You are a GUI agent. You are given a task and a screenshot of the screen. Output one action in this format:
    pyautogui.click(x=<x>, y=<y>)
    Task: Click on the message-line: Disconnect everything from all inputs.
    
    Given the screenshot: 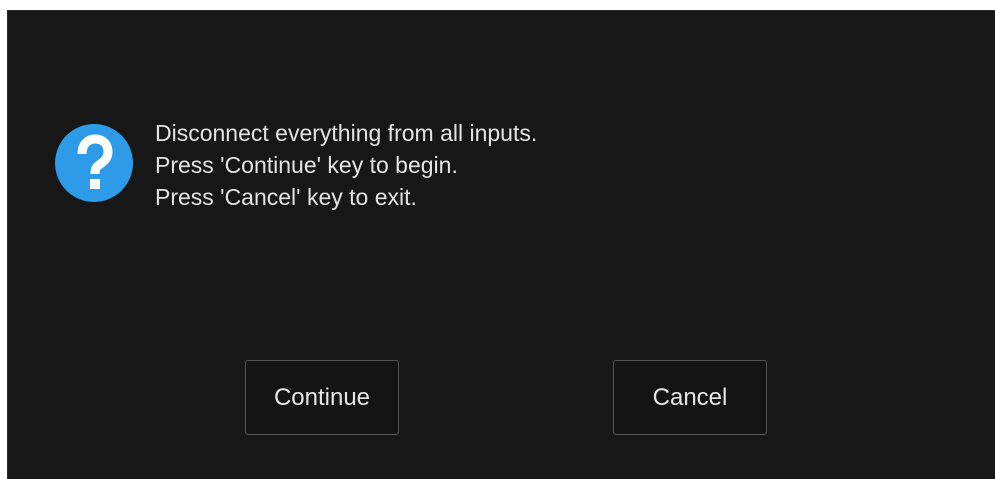 What is the action you would take?
    pyautogui.click(x=346, y=133)
    